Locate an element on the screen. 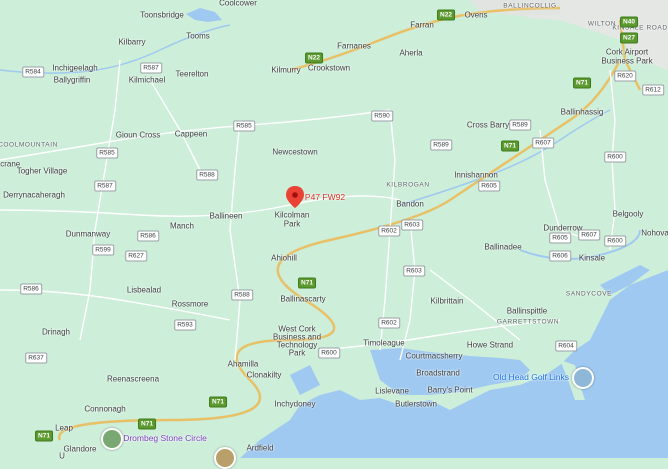 This screenshot has height=469, width=668. road-shield-r602-b: R602 is located at coordinates (389, 323).